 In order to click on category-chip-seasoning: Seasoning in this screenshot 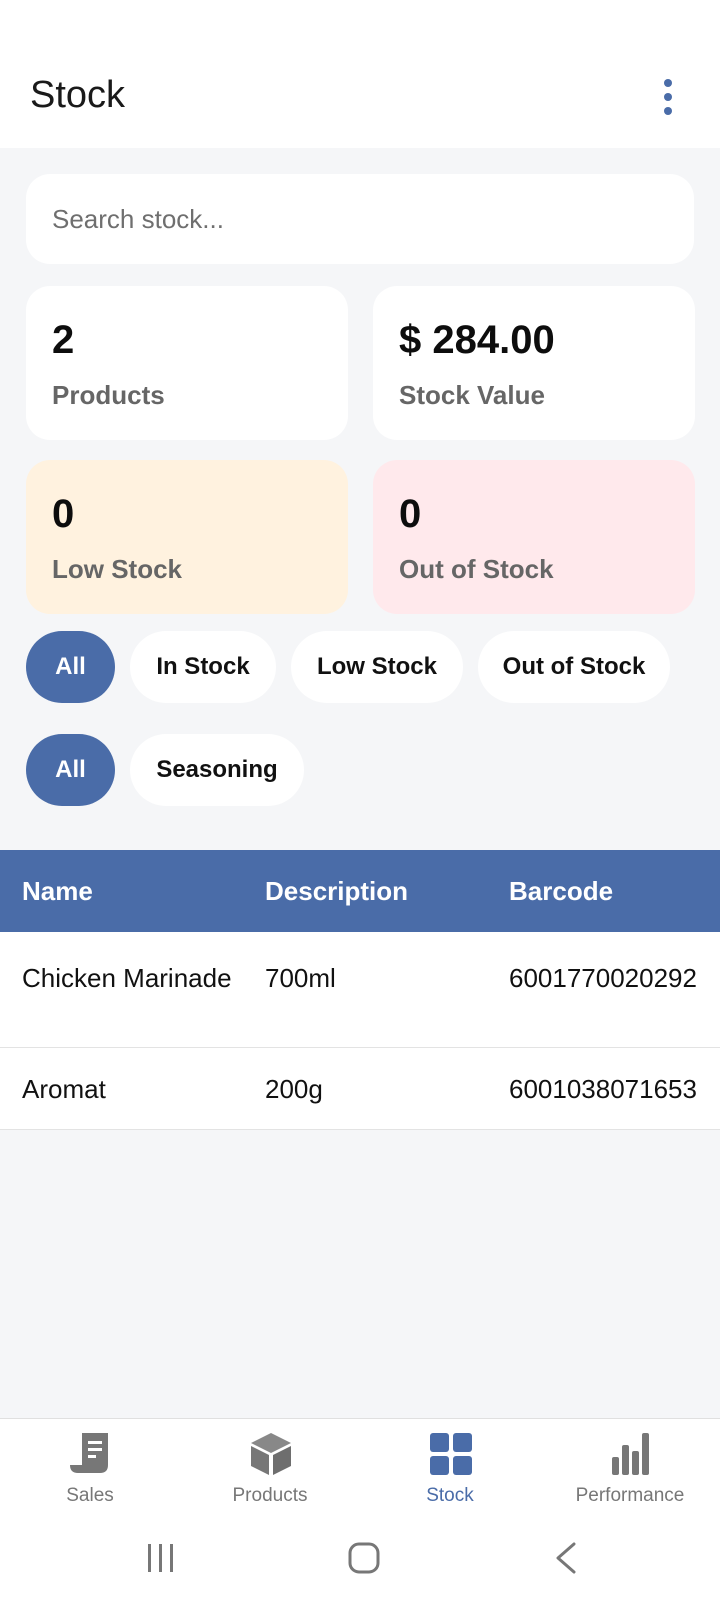, I will do `click(217, 770)`.